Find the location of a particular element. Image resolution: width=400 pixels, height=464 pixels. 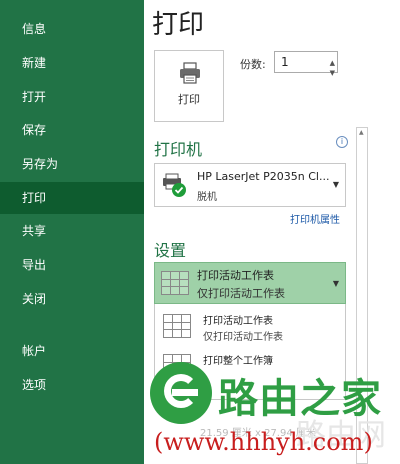

info-icon: i is located at coordinates (342, 142).